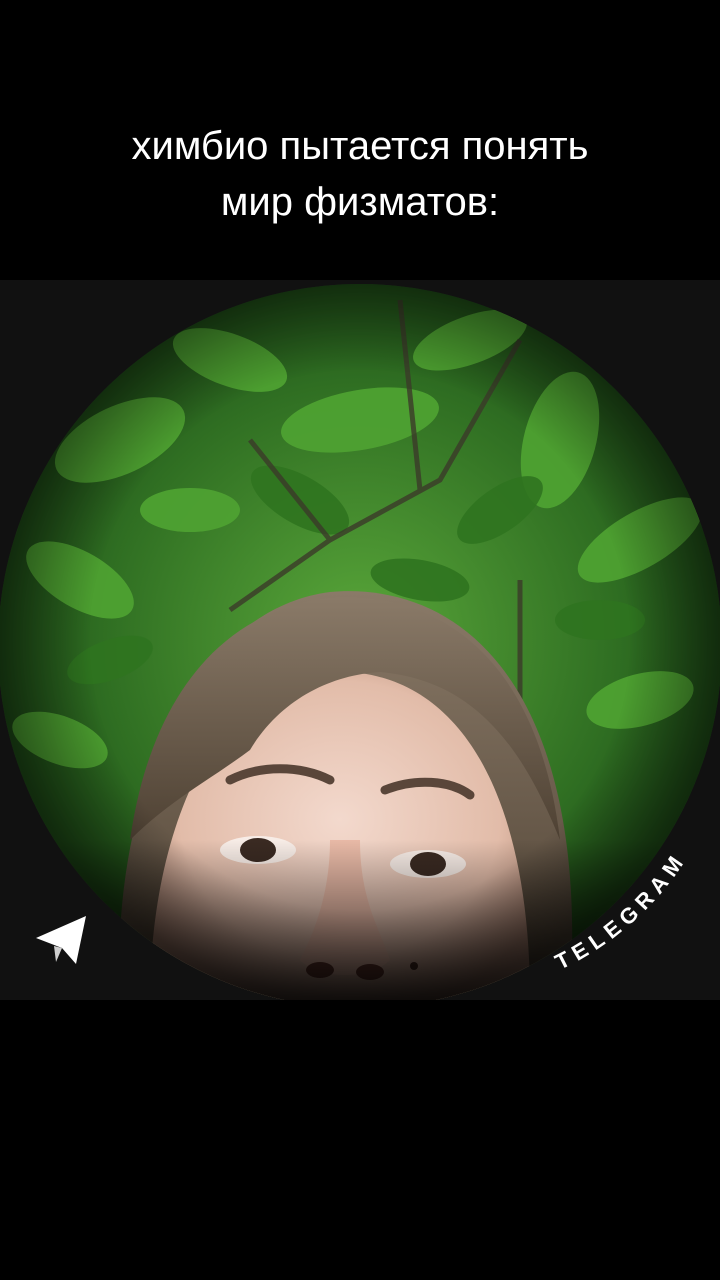  What do you see at coordinates (360, 174) in the screenshot?
I see `caption: химбио пытается понять мир физматов:` at bounding box center [360, 174].